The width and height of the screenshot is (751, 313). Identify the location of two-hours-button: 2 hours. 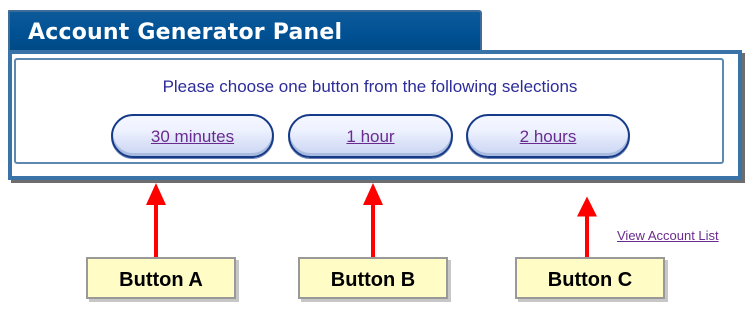
(548, 136).